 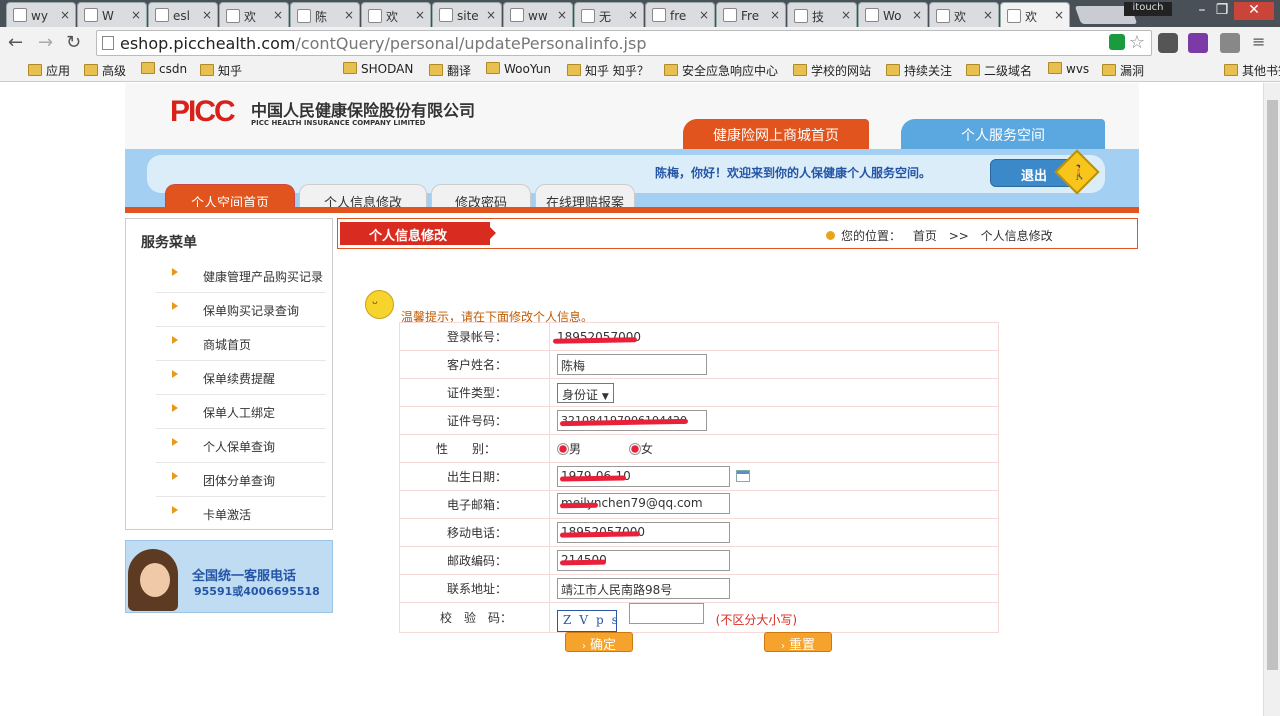 I want to click on browser-tab: 无 ×, so click(x=609, y=14).